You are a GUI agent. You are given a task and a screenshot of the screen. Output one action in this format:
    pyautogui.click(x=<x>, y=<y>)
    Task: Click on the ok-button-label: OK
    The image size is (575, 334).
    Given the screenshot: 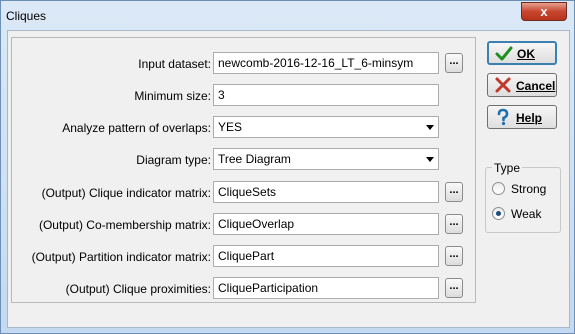 What is the action you would take?
    pyautogui.click(x=526, y=54)
    